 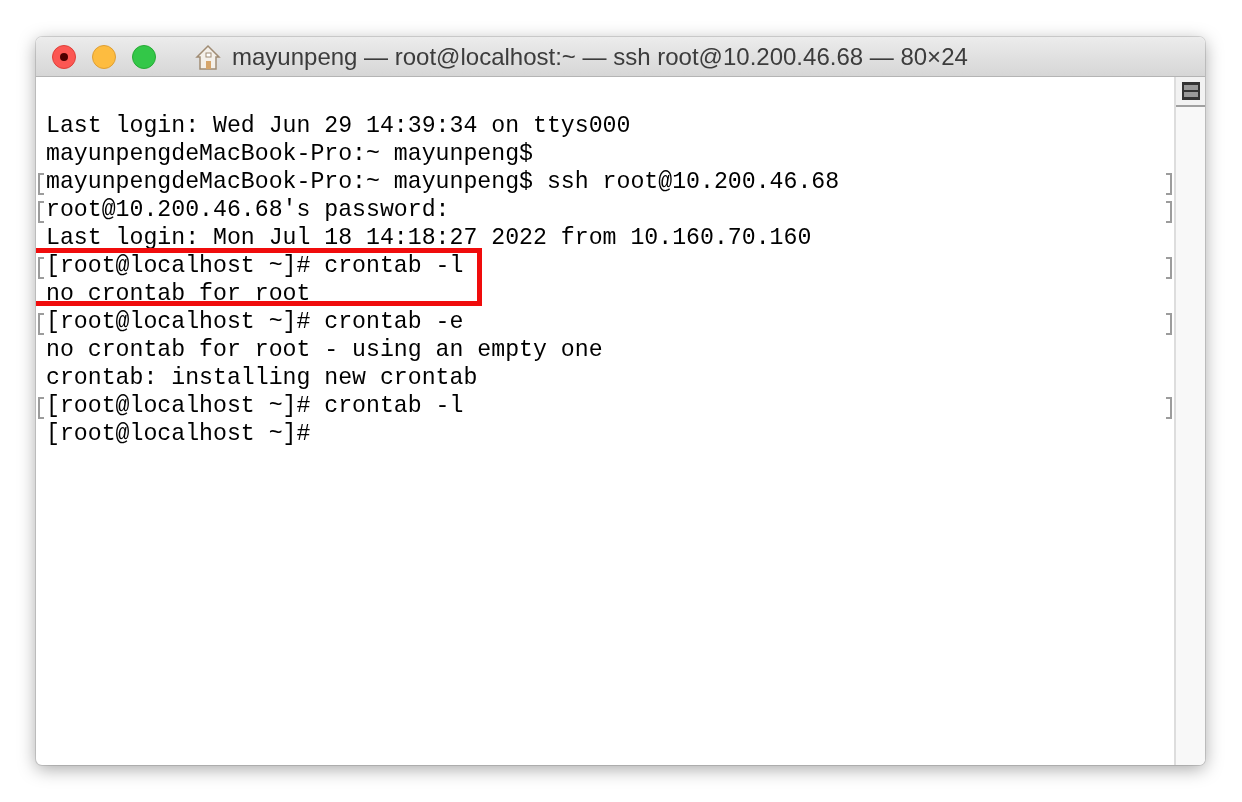 I want to click on window-title: mayunpeng — root@localhost:~ — ssh root@10.200.46.68 — 80×24, so click(x=600, y=56).